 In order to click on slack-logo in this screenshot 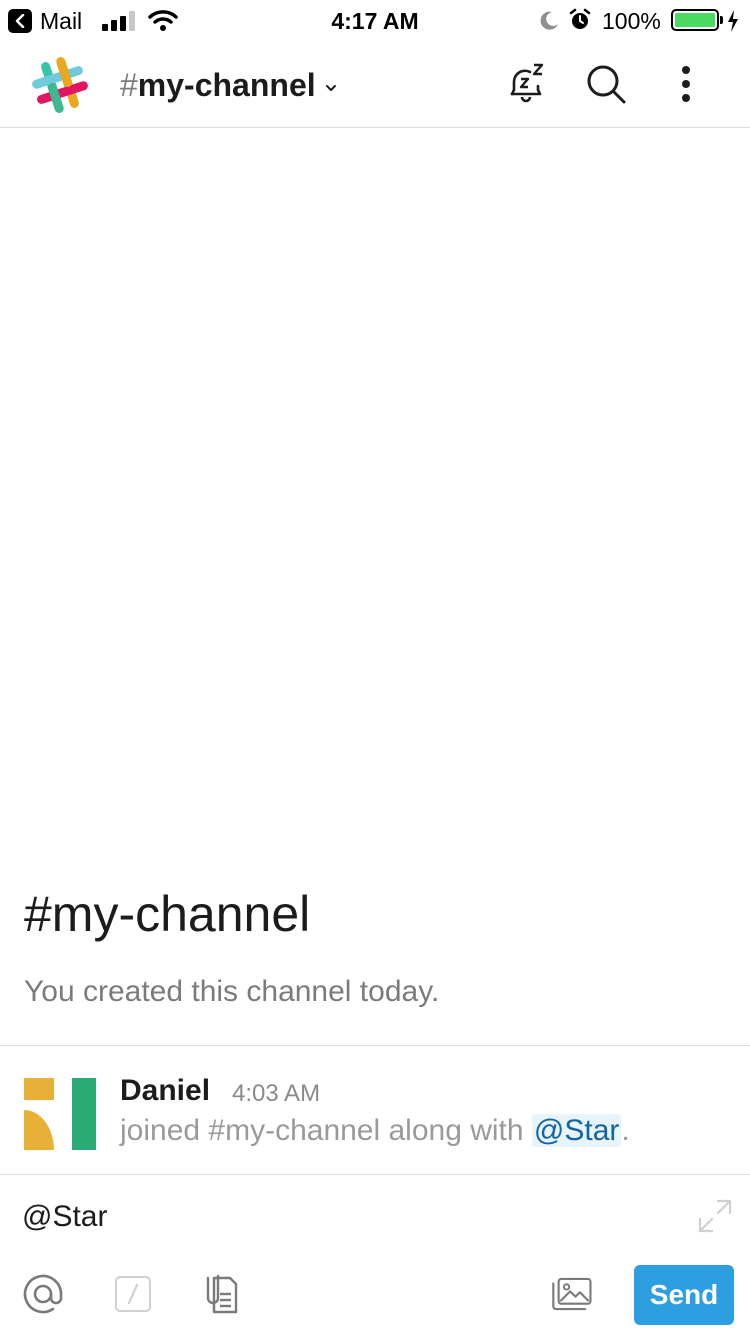, I will do `click(60, 85)`.